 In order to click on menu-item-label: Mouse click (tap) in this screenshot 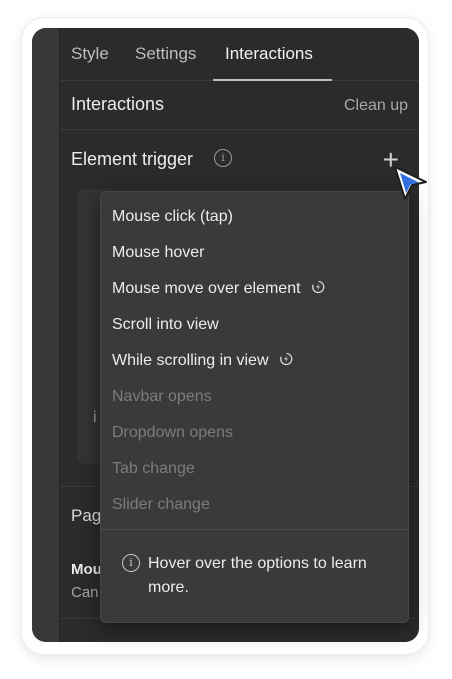, I will do `click(172, 216)`.